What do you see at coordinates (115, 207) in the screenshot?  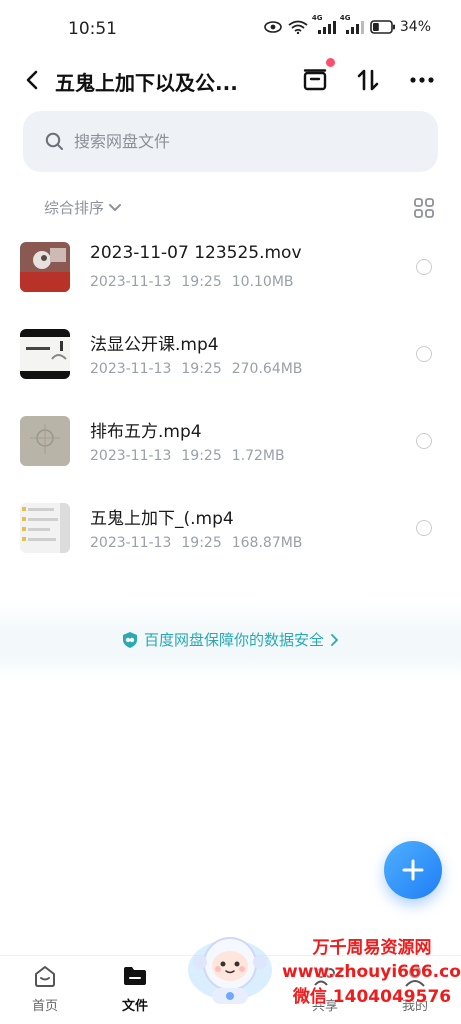 I see `chevron-down-icon` at bounding box center [115, 207].